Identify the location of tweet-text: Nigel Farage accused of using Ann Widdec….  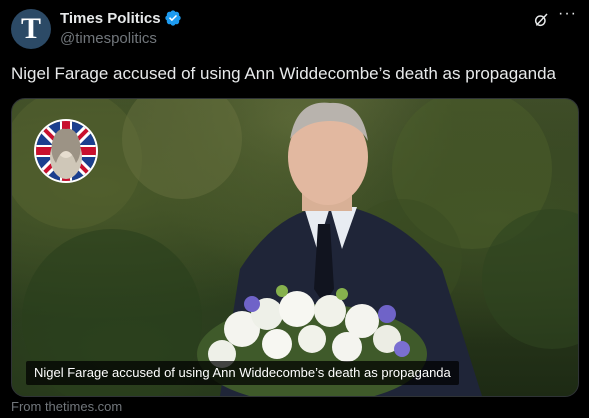
(283, 73).